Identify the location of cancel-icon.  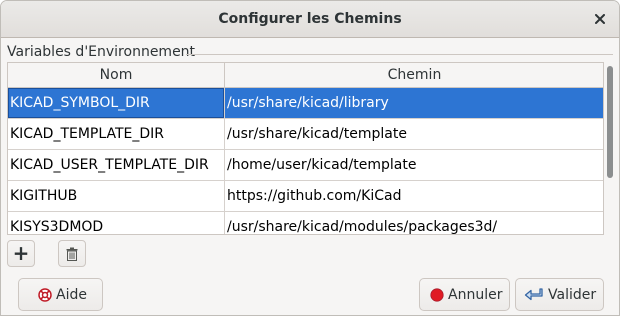
(437, 294).